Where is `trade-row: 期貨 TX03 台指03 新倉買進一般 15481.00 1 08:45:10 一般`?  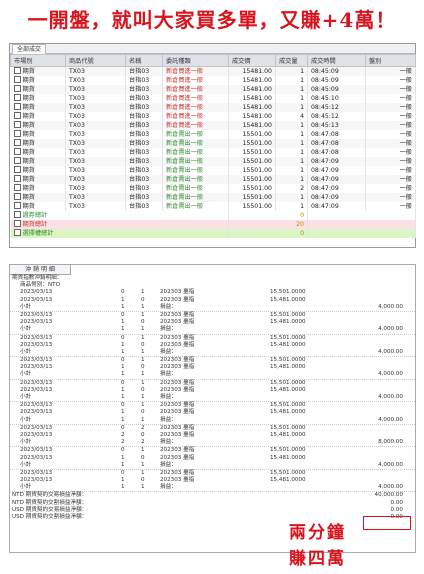 trade-row: 期貨 TX03 台指03 新倉買進一般 15481.00 1 08:45:10 一般 is located at coordinates (213, 98).